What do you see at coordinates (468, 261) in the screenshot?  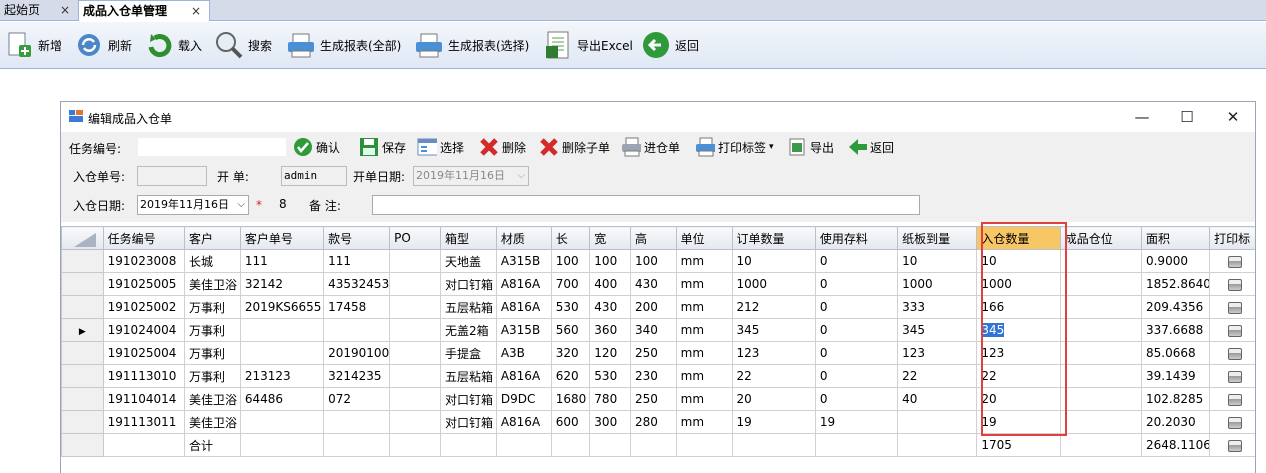 I see `table-cell: 天地盖` at bounding box center [468, 261].